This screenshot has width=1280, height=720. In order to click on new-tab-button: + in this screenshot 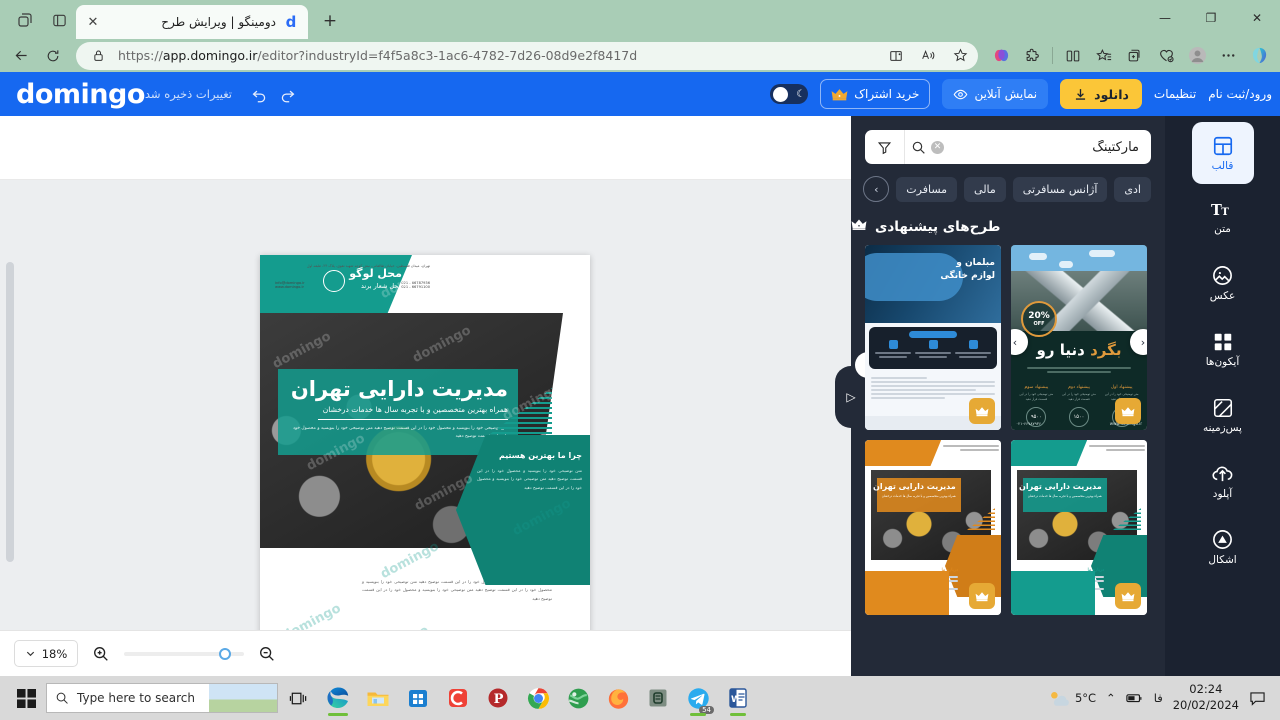, I will do `click(330, 21)`.